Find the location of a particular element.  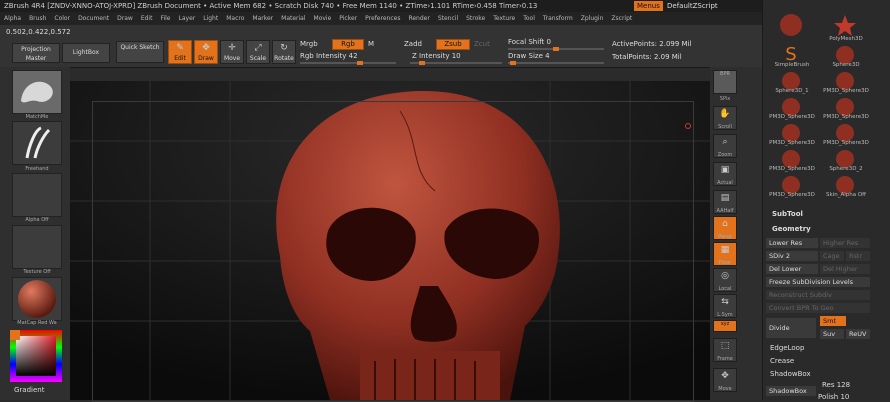

menu-layer: Layer is located at coordinates (187, 18).